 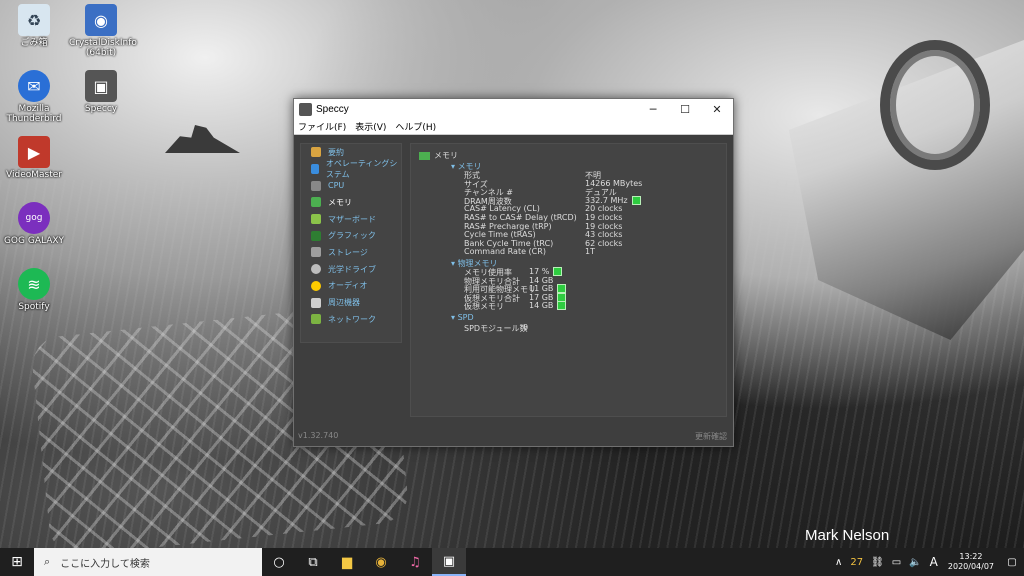 I want to click on title-bar: Speccy ─ ☐ ✕, so click(x=513, y=109).